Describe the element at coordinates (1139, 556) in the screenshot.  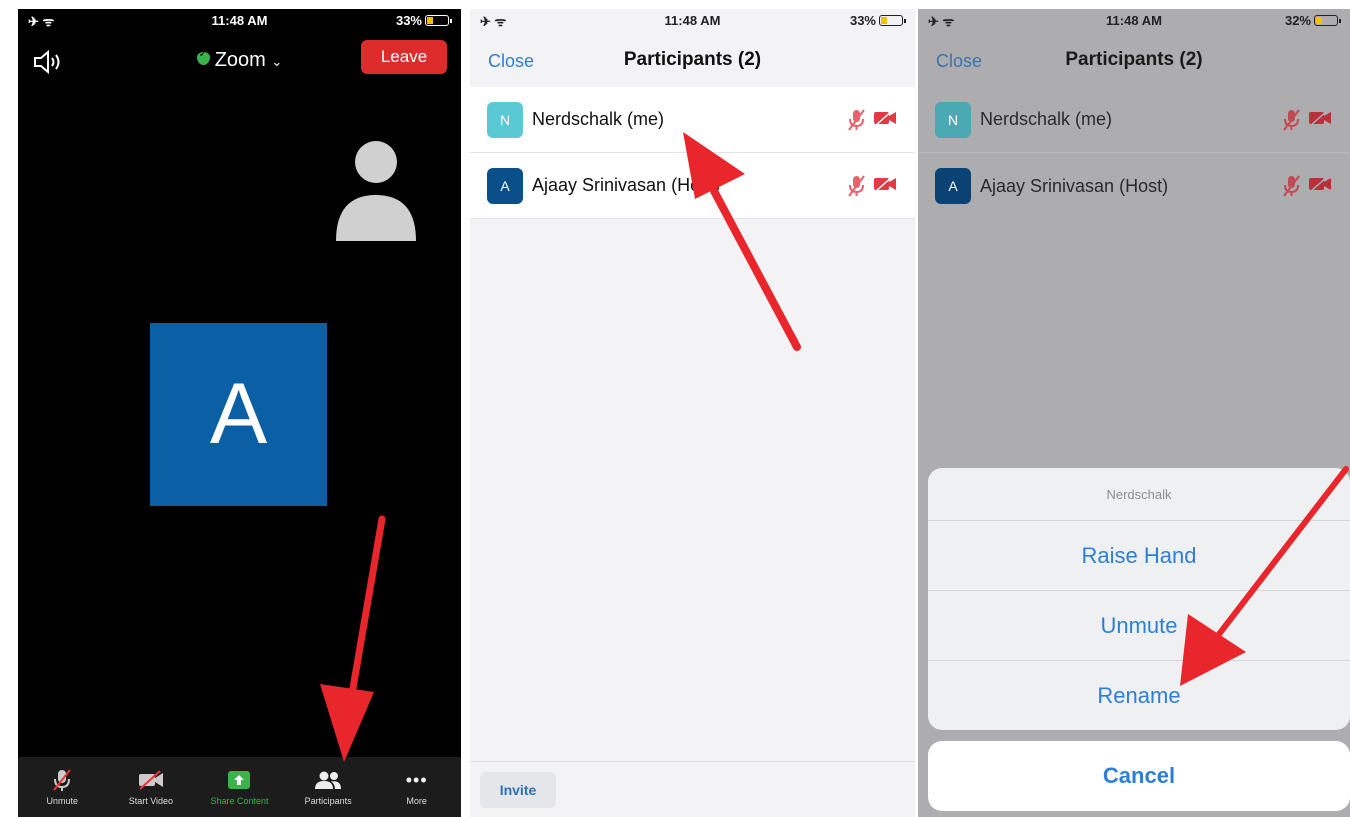
I see `raise-hand-button: Raise Hand` at that location.